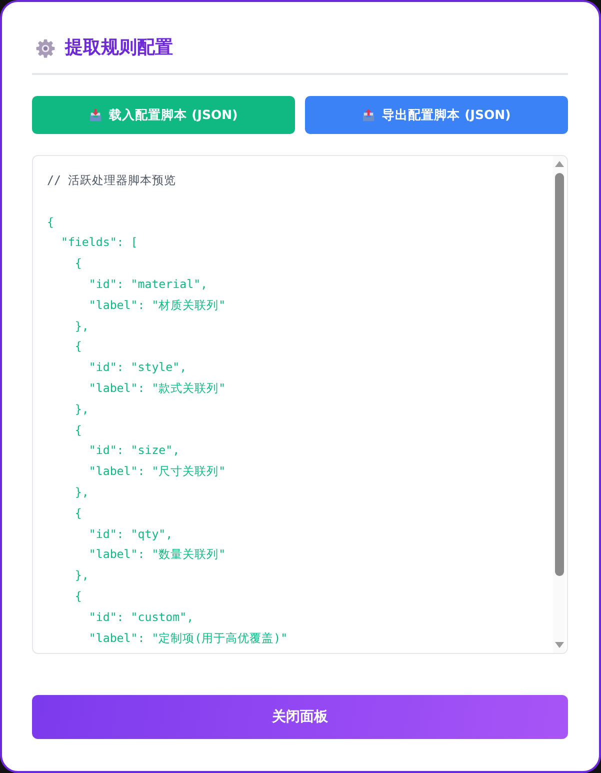 This screenshot has height=773, width=601. Describe the element at coordinates (45, 48) in the screenshot. I see `gear-icon` at that location.